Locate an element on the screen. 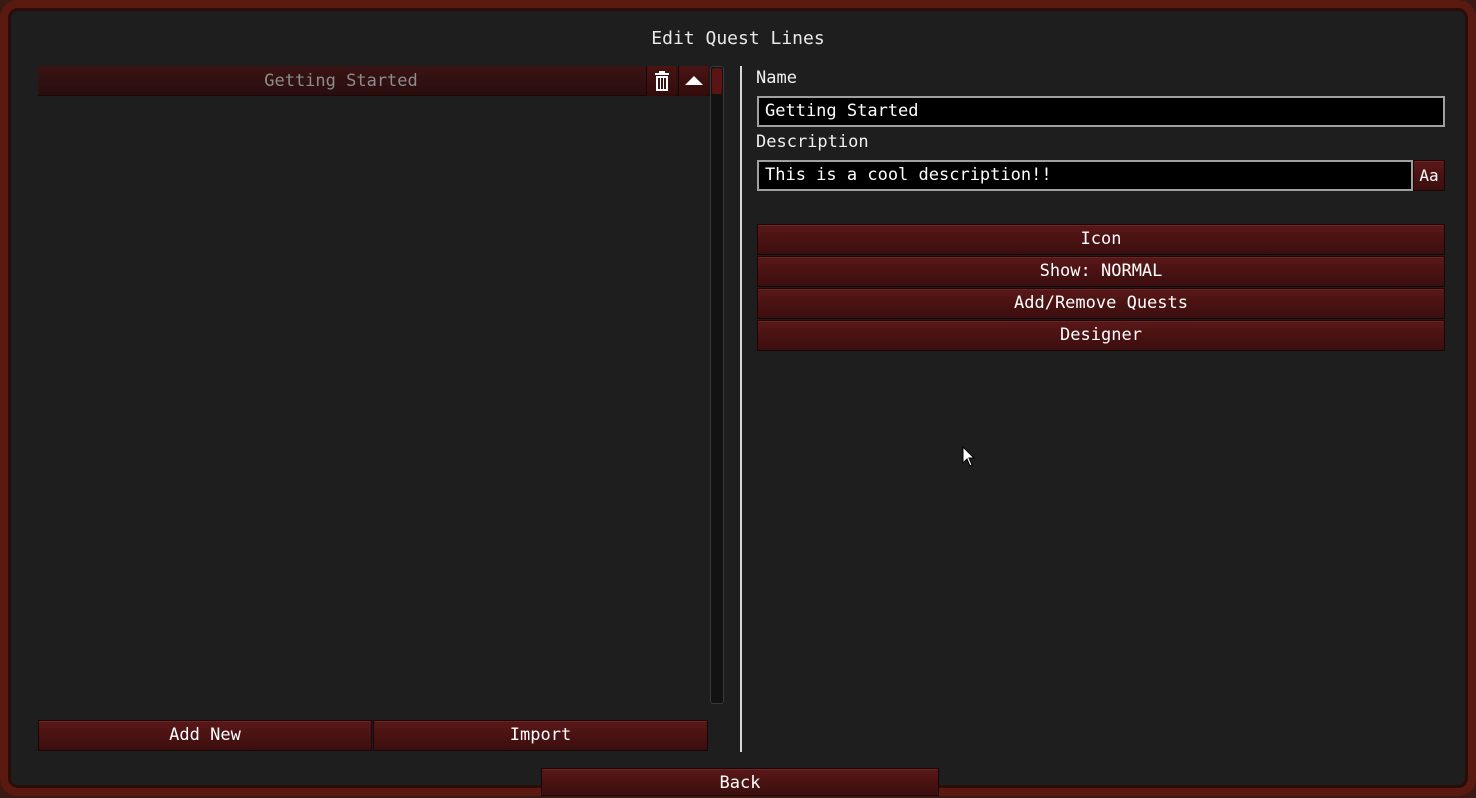 The image size is (1476, 798). description-label: Description is located at coordinates (812, 142).